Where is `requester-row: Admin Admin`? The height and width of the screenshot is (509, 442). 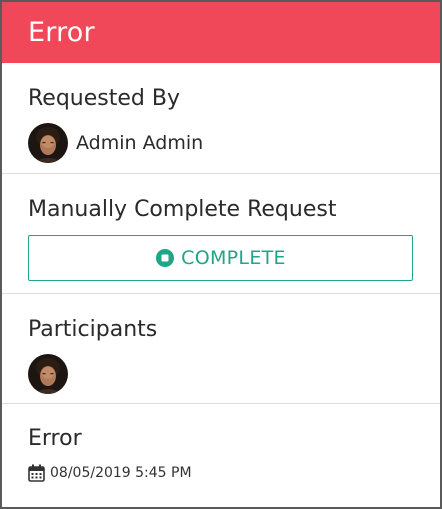
requester-row: Admin Admin is located at coordinates (220, 143).